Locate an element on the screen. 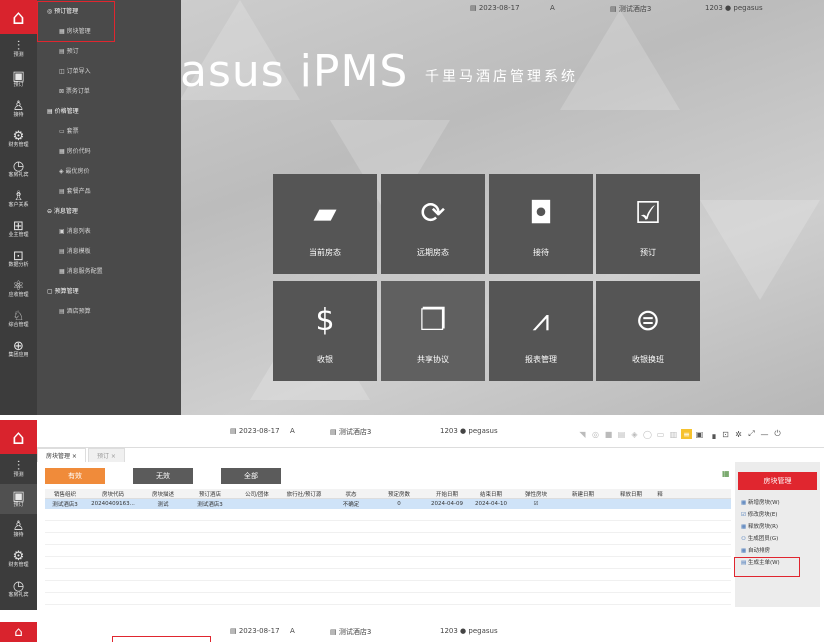 This screenshot has height=642, width=824. menu-group: ▢ 预算管理 is located at coordinates (63, 290).